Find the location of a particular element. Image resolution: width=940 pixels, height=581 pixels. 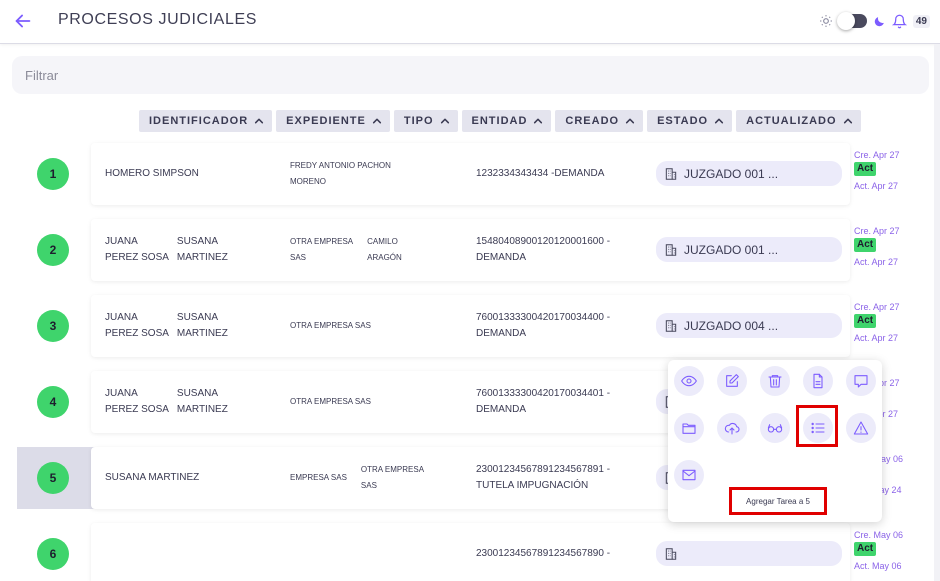

exp-line: OTRA EMPRESA SAS is located at coordinates (330, 401).